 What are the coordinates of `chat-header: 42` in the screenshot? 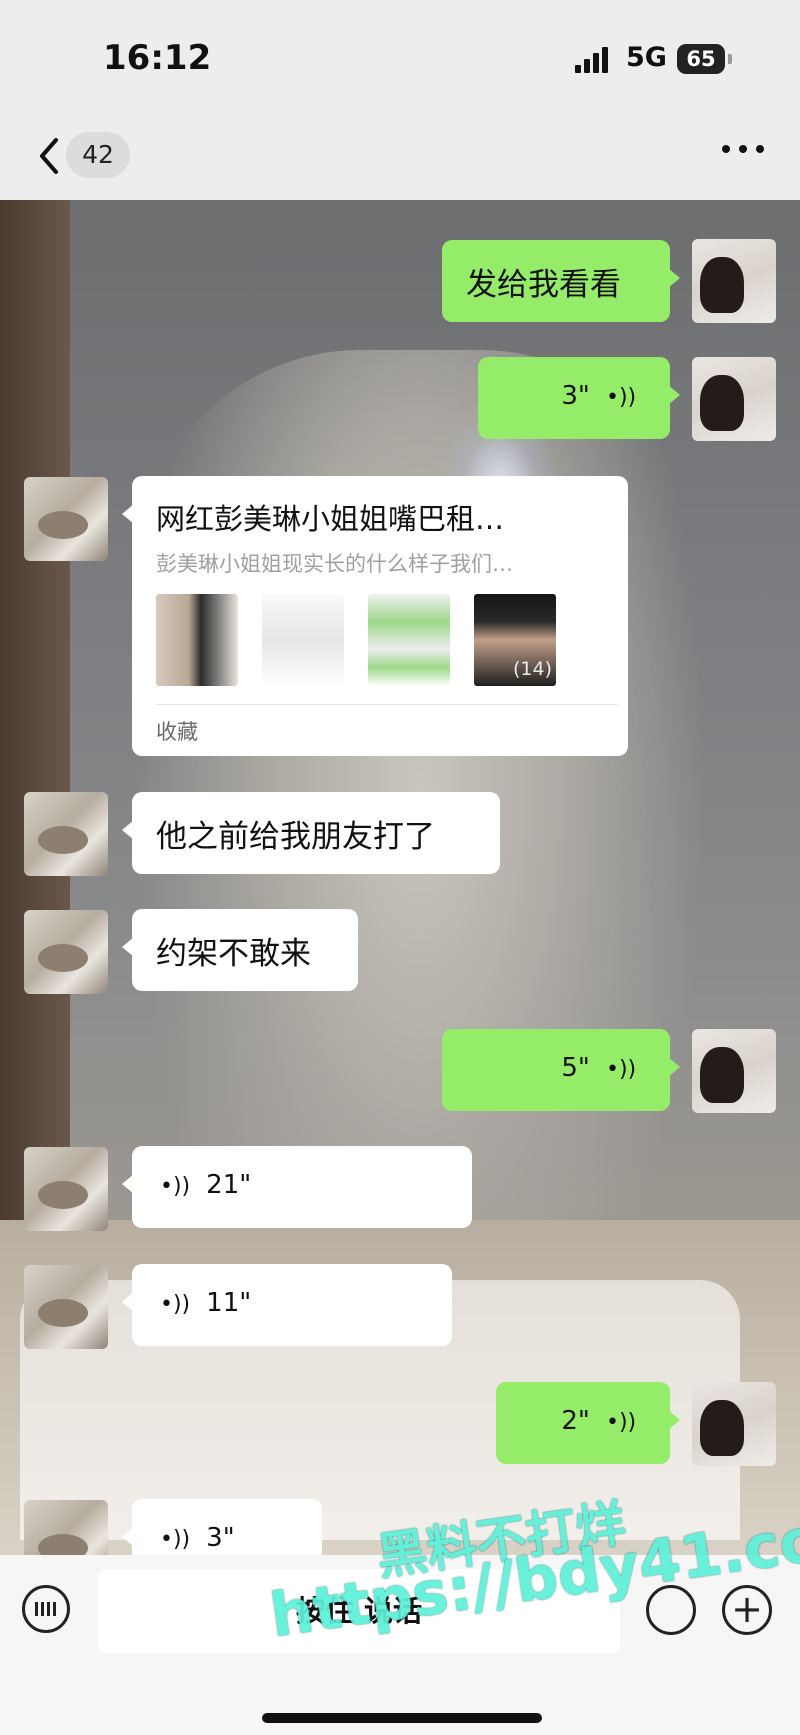 It's located at (400, 155).